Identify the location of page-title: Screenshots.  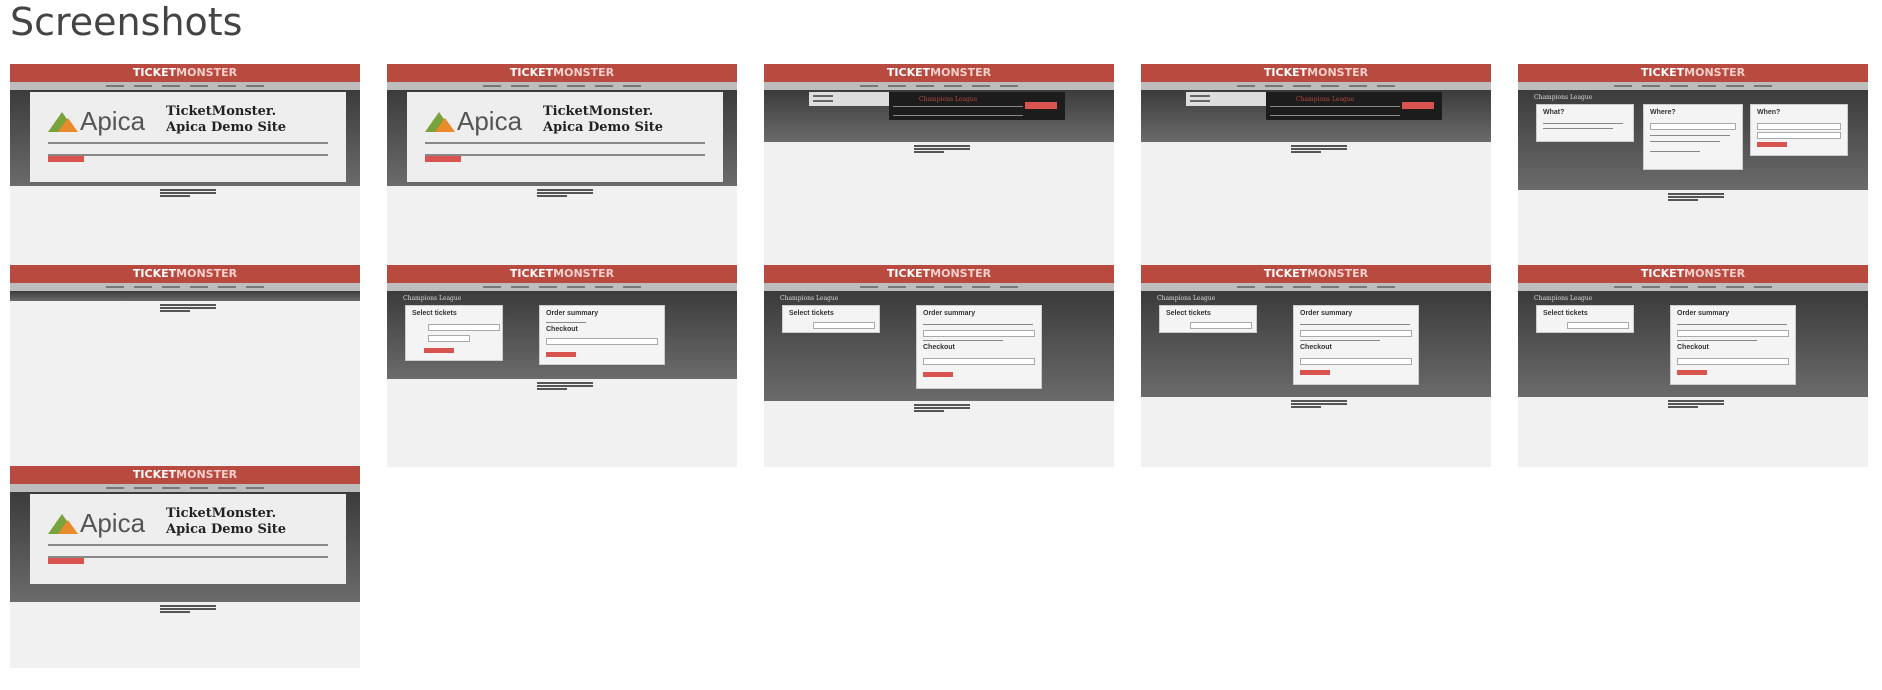
(126, 22).